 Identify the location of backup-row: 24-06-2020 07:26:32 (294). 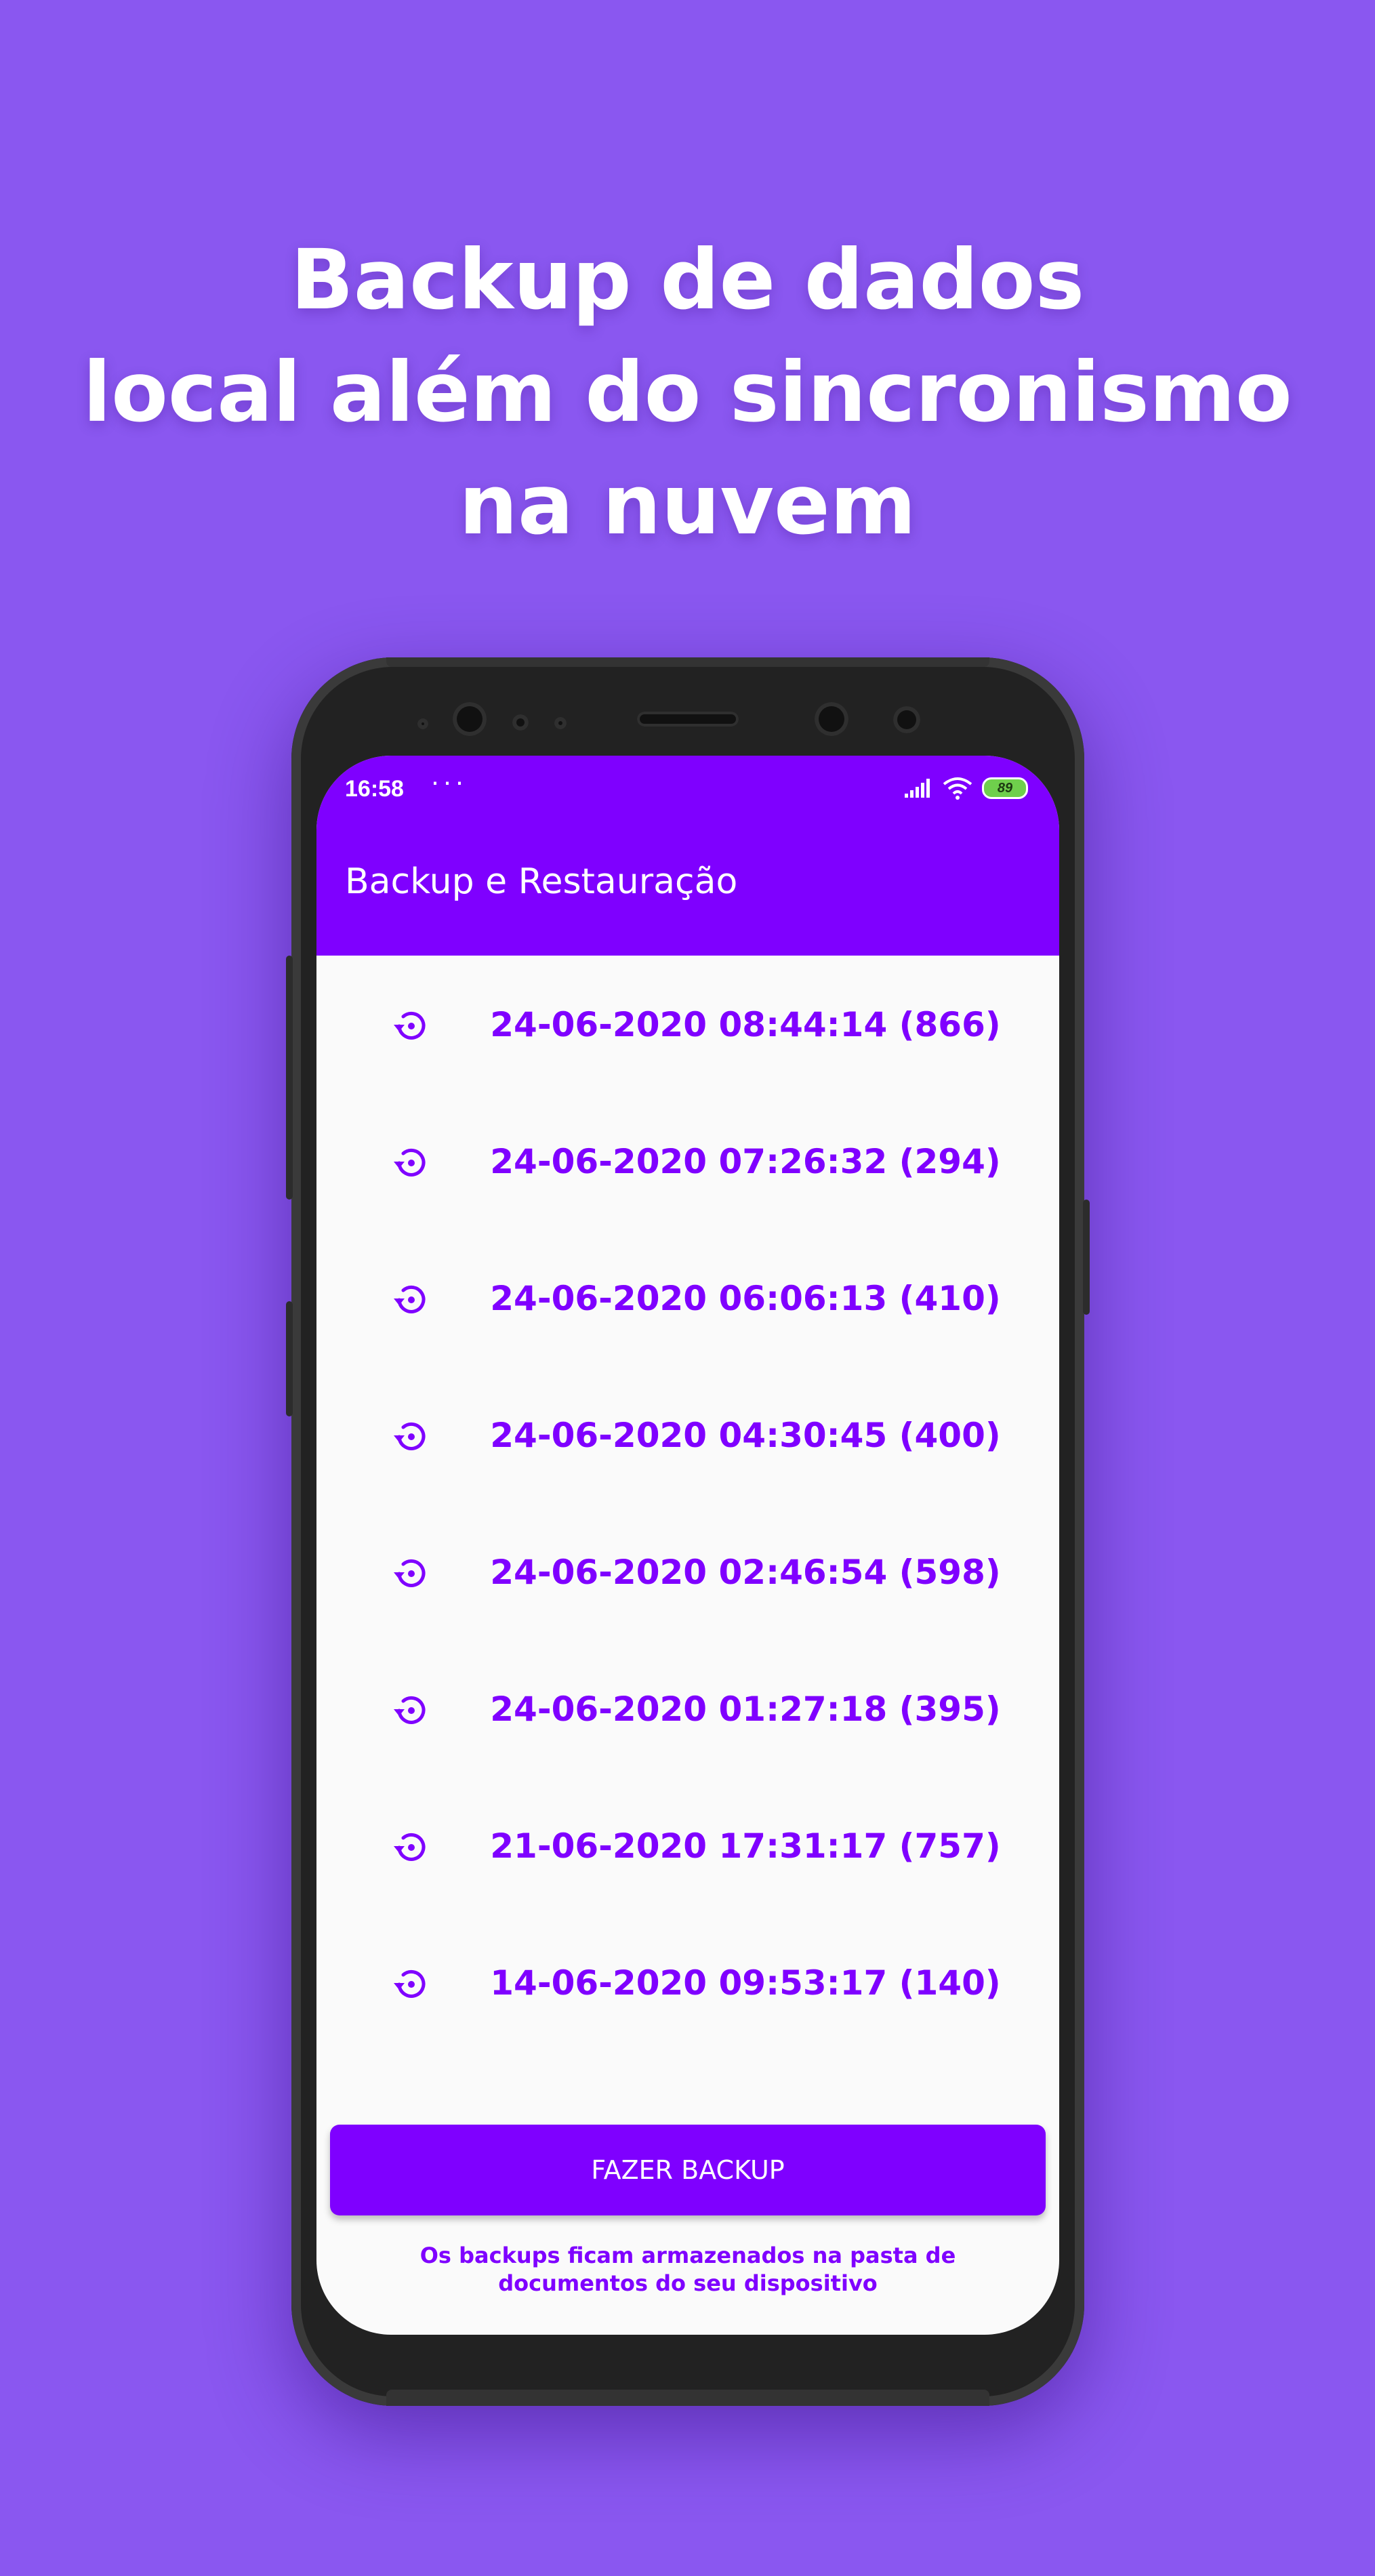
(687, 1161).